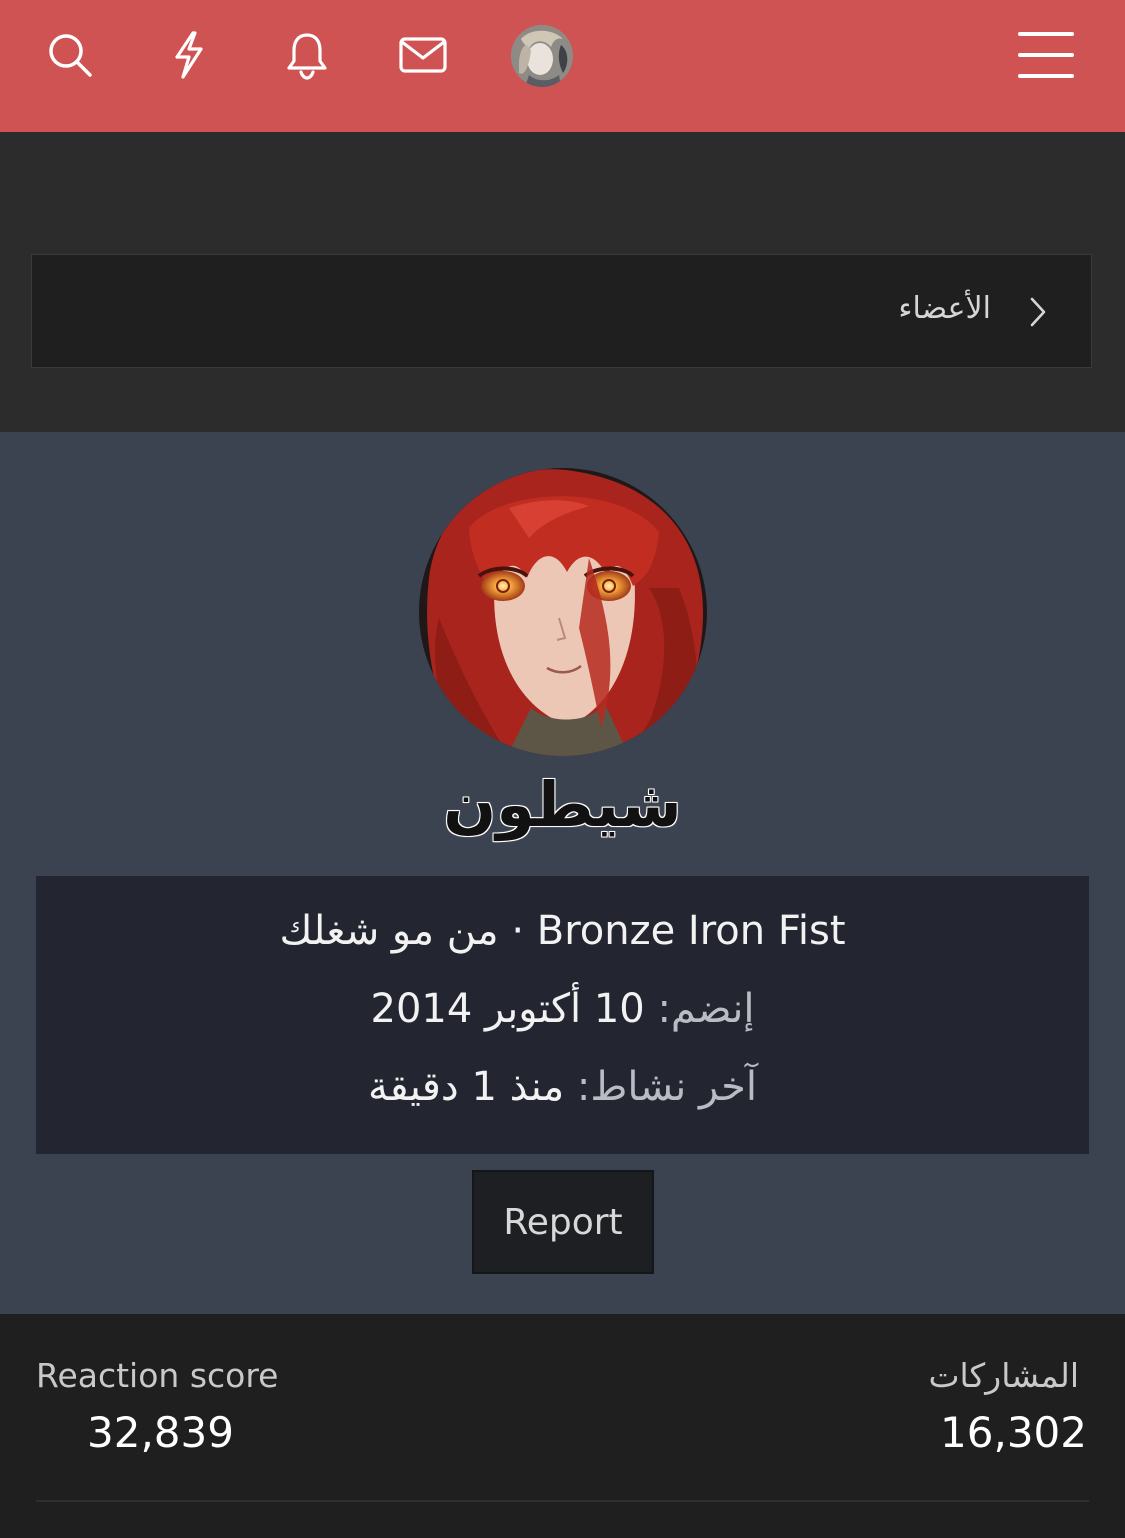  I want to click on user-title-line: من مو شغلك · Bronze Iron Fist, so click(562, 931).